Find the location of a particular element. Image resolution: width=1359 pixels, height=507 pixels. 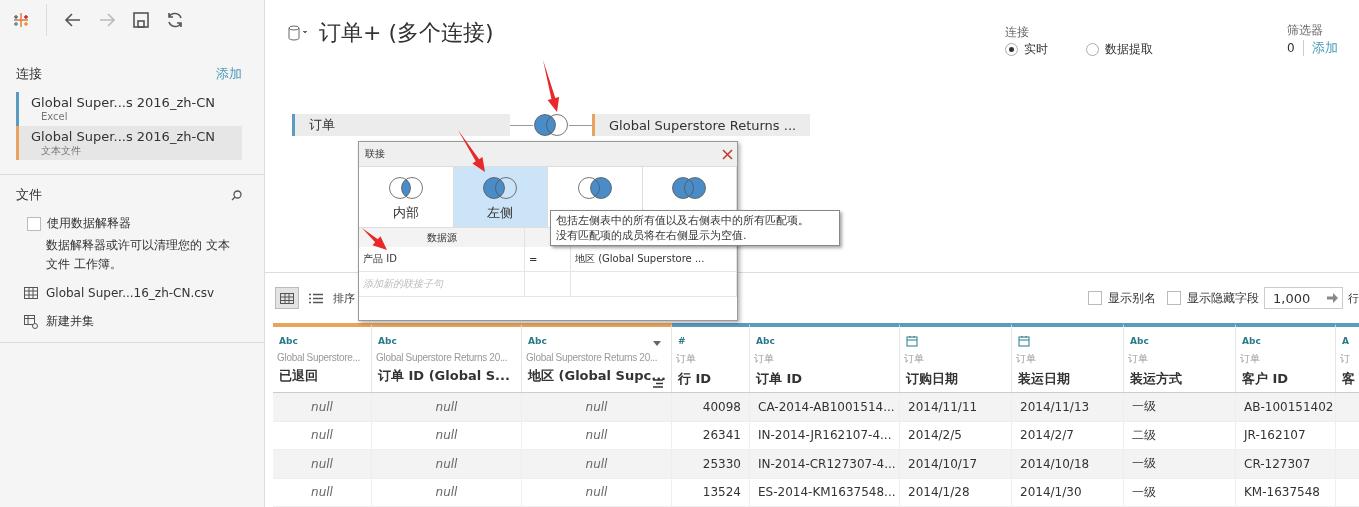

table-cell: 2014/2/7 is located at coordinates (1068, 435).